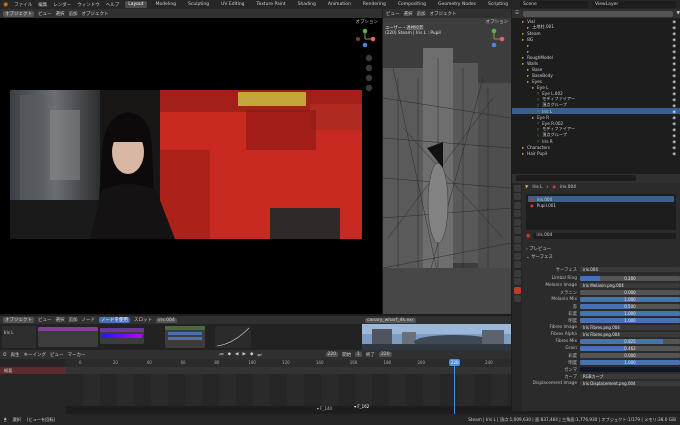 This screenshot has width=680, height=425. Describe the element at coordinates (408, 14) in the screenshot. I see `menu-select-right: 選択` at that location.